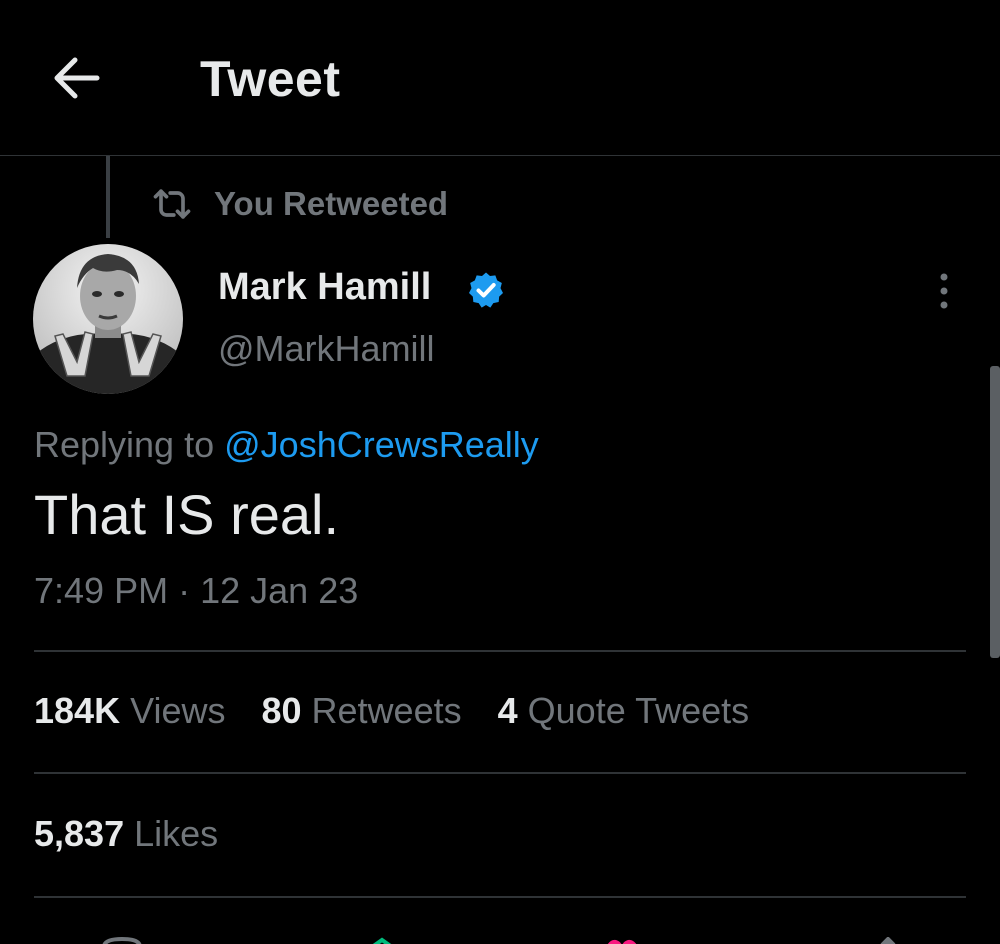 The image size is (1000, 944). What do you see at coordinates (386, 710) in the screenshot?
I see `retweets-label: Retweets` at bounding box center [386, 710].